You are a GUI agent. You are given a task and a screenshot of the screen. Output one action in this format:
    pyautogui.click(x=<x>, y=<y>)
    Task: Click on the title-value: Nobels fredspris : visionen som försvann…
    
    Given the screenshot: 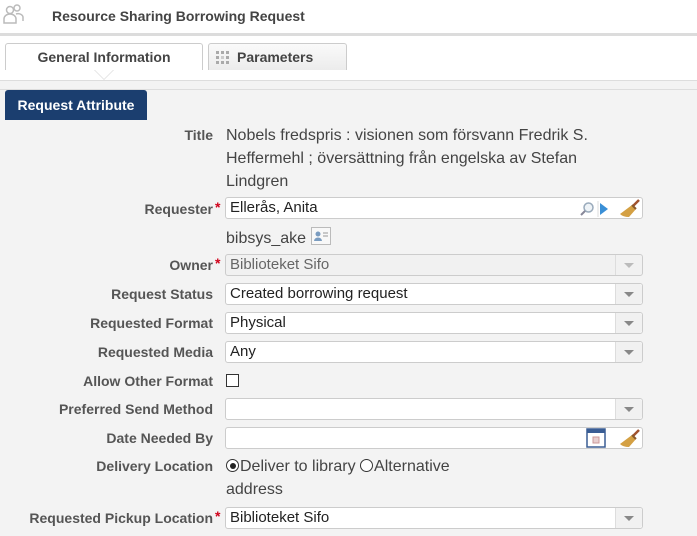 What is the action you would take?
    pyautogui.click(x=407, y=158)
    